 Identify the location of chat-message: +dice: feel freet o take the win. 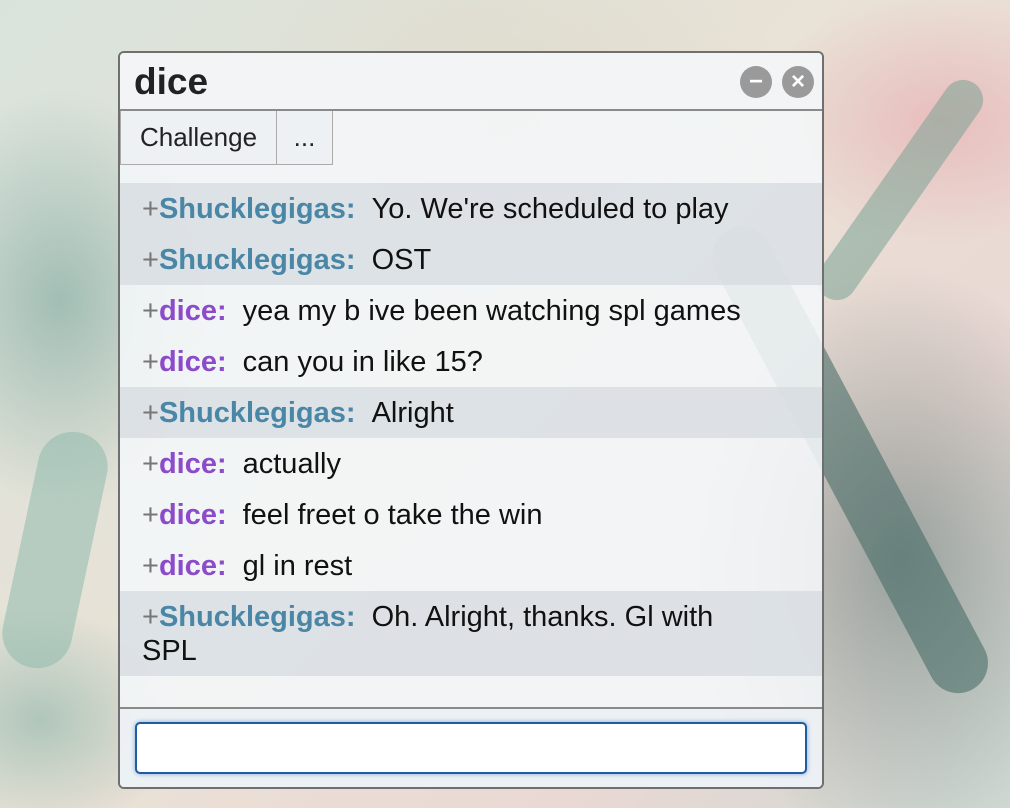
(471, 514).